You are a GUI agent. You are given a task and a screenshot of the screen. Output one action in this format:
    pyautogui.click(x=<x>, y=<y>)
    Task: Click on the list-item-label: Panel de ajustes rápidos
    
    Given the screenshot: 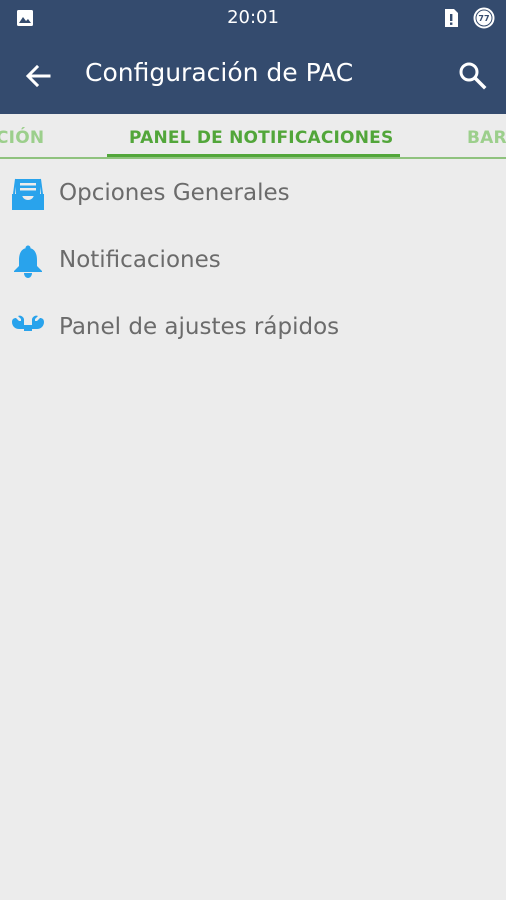 What is the action you would take?
    pyautogui.click(x=199, y=327)
    